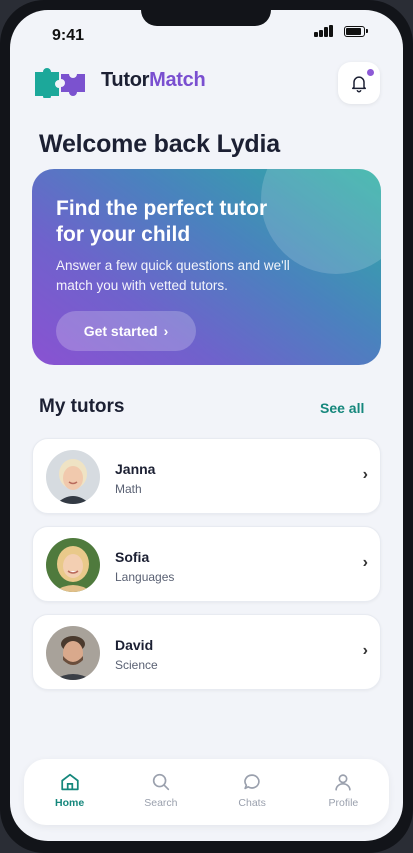 The height and width of the screenshot is (853, 413). Describe the element at coordinates (324, 31) in the screenshot. I see `signal-icon` at that location.